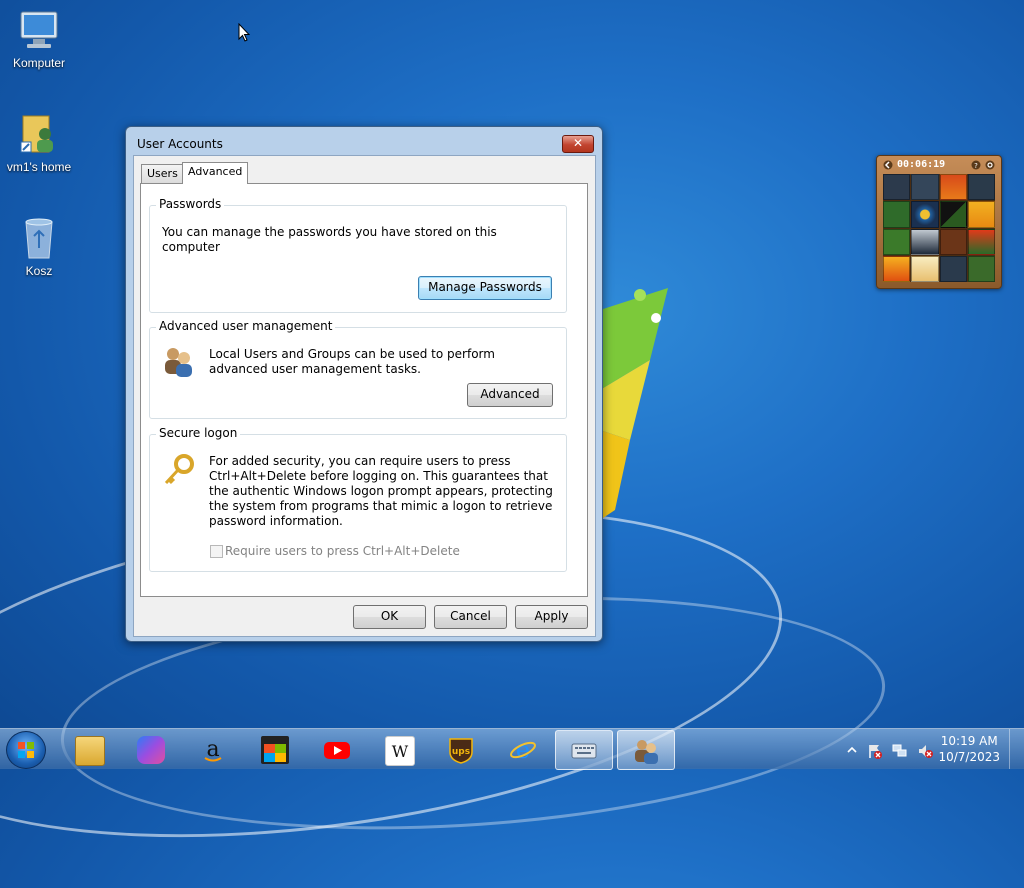 The height and width of the screenshot is (888, 1024). Describe the element at coordinates (190, 204) in the screenshot. I see `group-heading: Passwords` at that location.